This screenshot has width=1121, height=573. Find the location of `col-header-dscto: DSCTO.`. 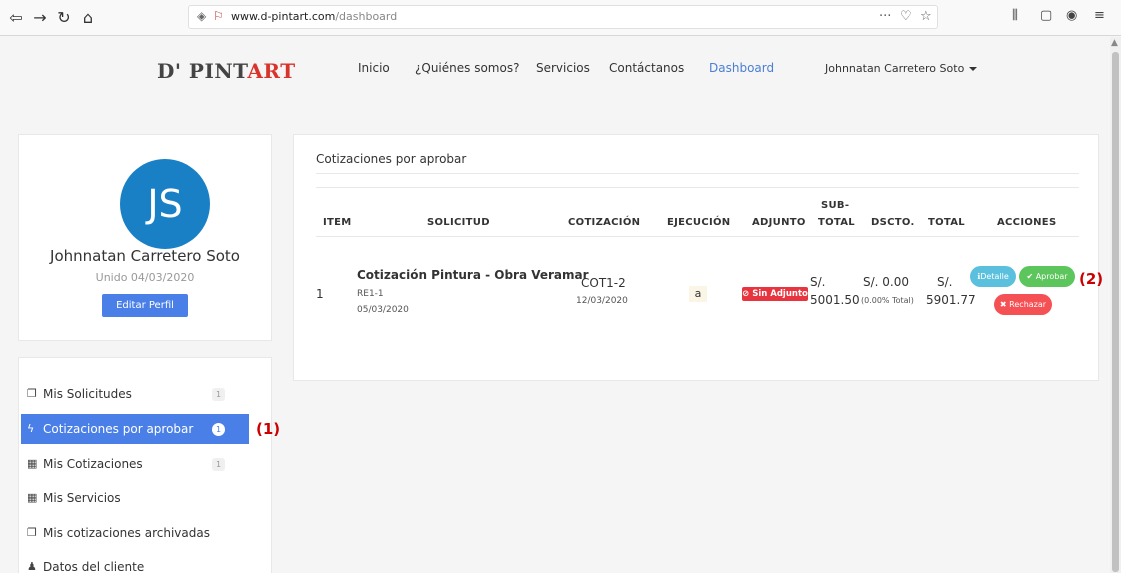

col-header-dscto: DSCTO. is located at coordinates (893, 222).